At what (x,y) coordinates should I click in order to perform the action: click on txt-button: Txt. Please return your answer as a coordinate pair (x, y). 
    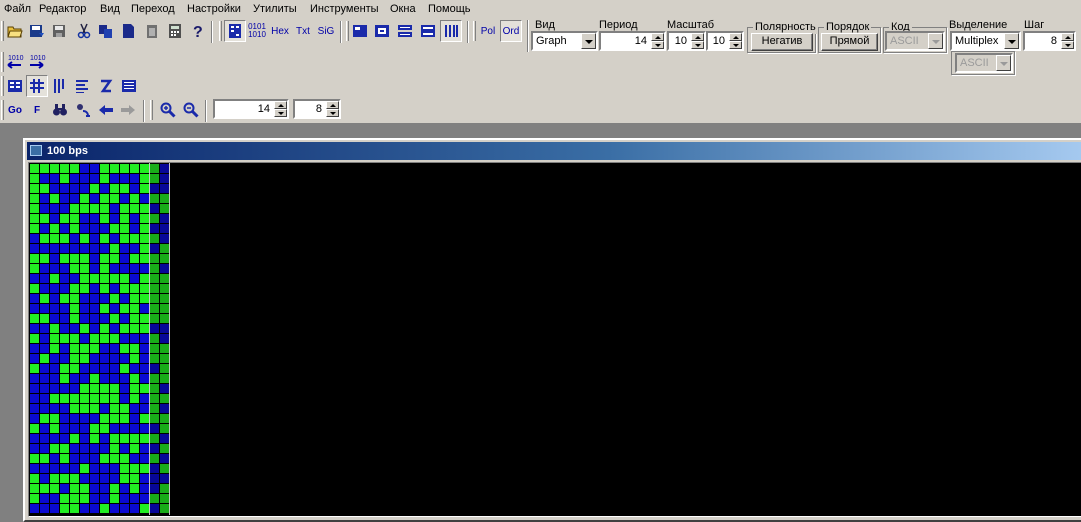
    Looking at the image, I should click on (303, 31).